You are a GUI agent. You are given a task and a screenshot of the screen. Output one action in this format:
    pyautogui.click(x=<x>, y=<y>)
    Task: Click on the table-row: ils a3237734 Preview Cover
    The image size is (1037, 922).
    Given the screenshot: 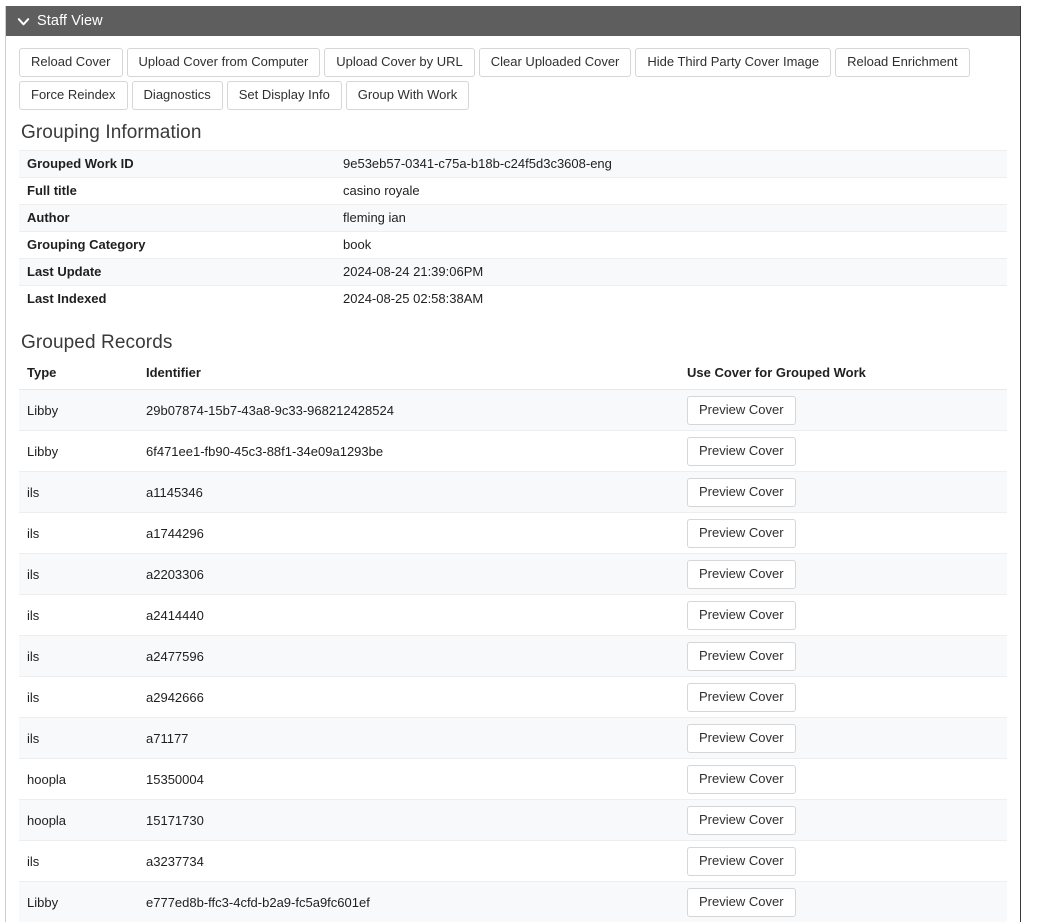 What is the action you would take?
    pyautogui.click(x=513, y=861)
    